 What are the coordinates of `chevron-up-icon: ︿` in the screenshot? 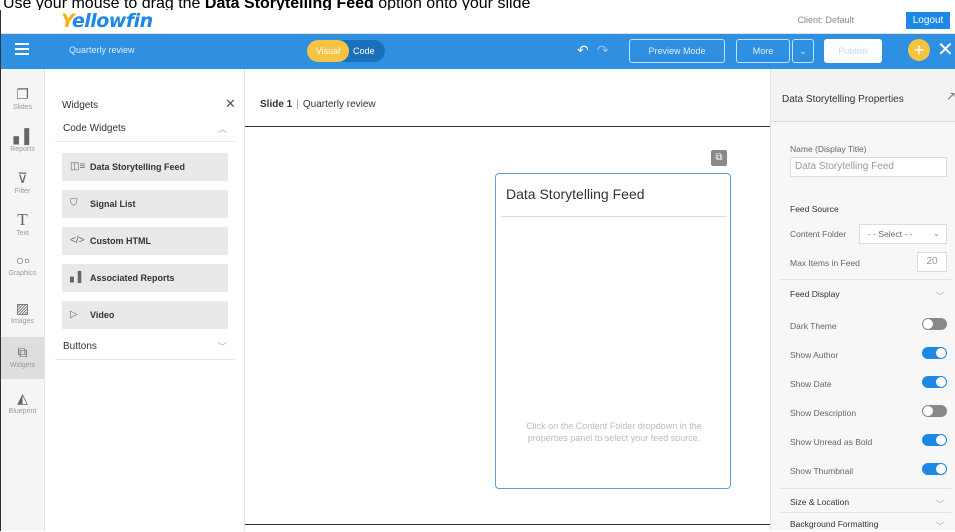 It's located at (222, 129).